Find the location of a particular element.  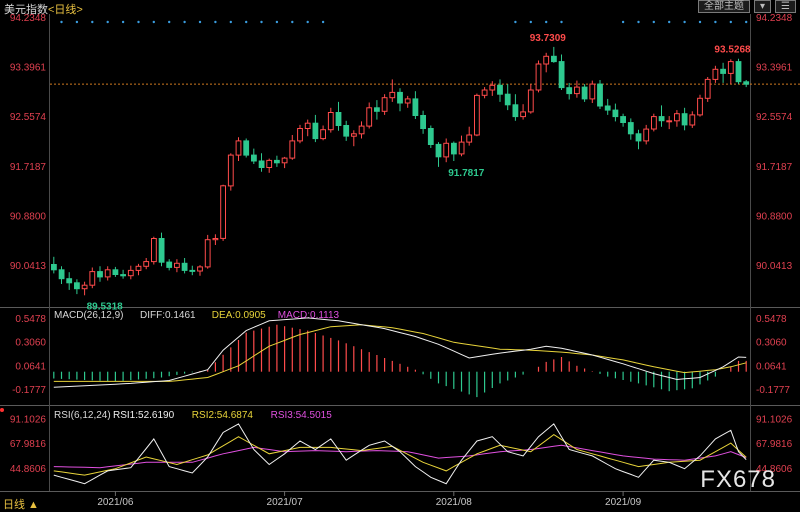

macd-label-diff: DIFF:0.1461 is located at coordinates (168, 315).